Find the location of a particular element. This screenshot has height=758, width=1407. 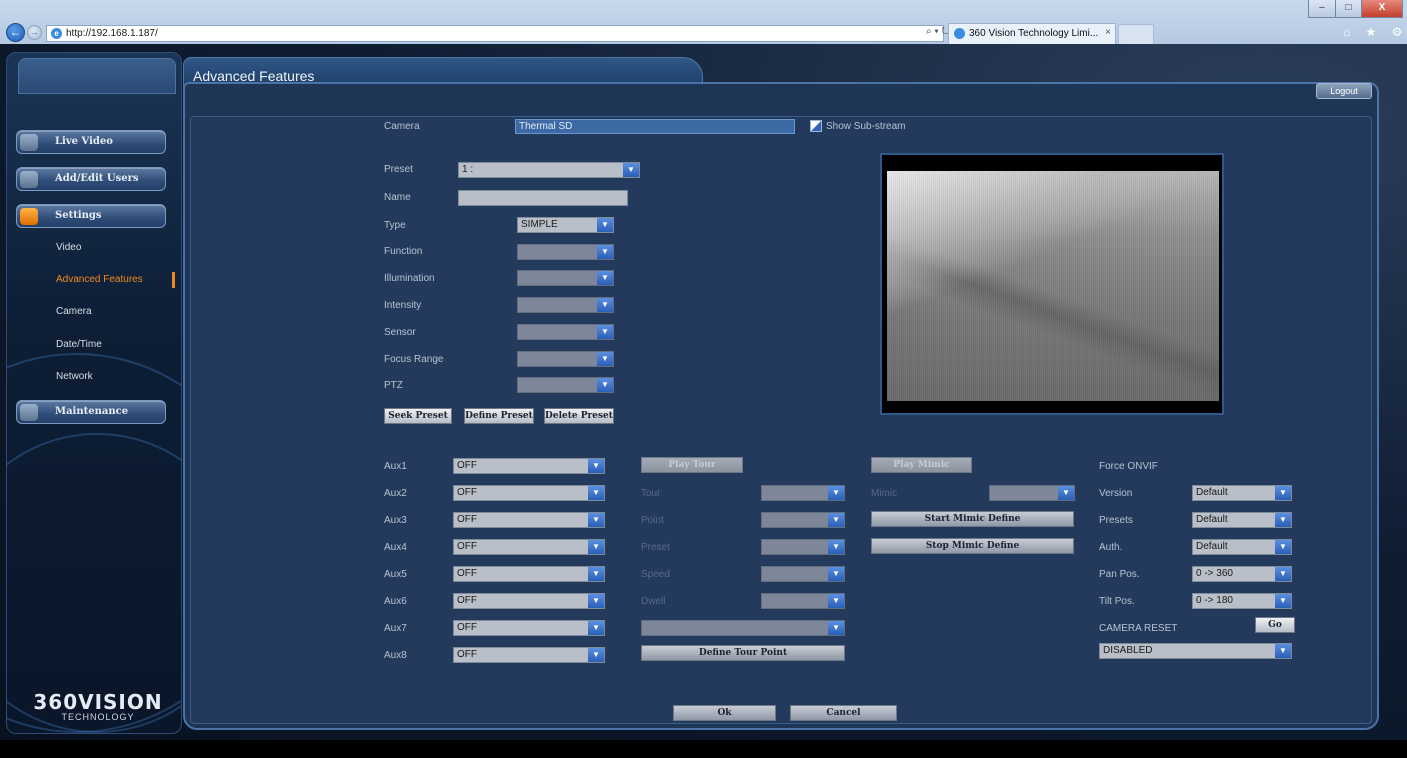

window-buttons: – □ X is located at coordinates (1355, 9).